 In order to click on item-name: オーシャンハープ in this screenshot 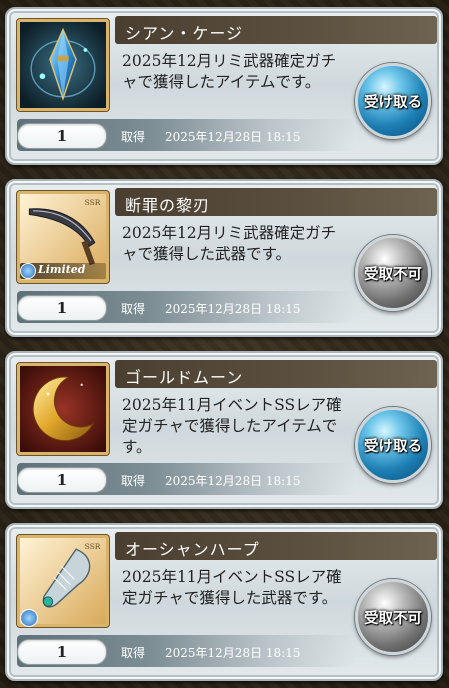, I will do `click(192, 549)`.